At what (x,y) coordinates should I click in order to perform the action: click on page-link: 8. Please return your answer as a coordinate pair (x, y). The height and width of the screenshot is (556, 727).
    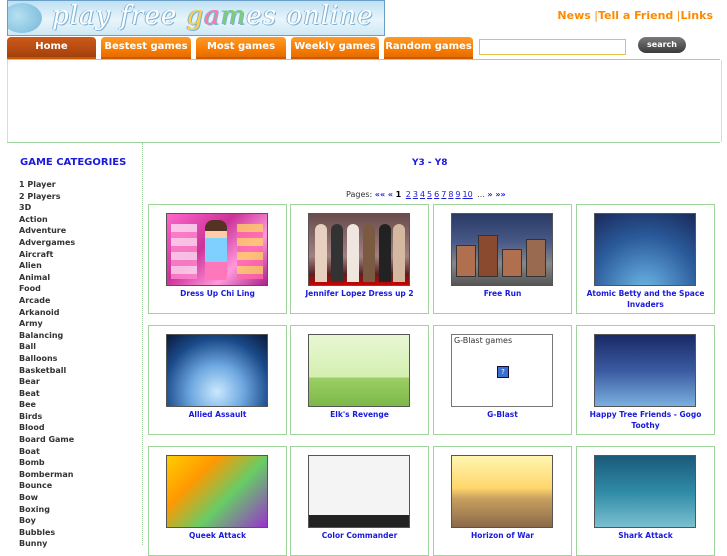
    Looking at the image, I should click on (450, 194).